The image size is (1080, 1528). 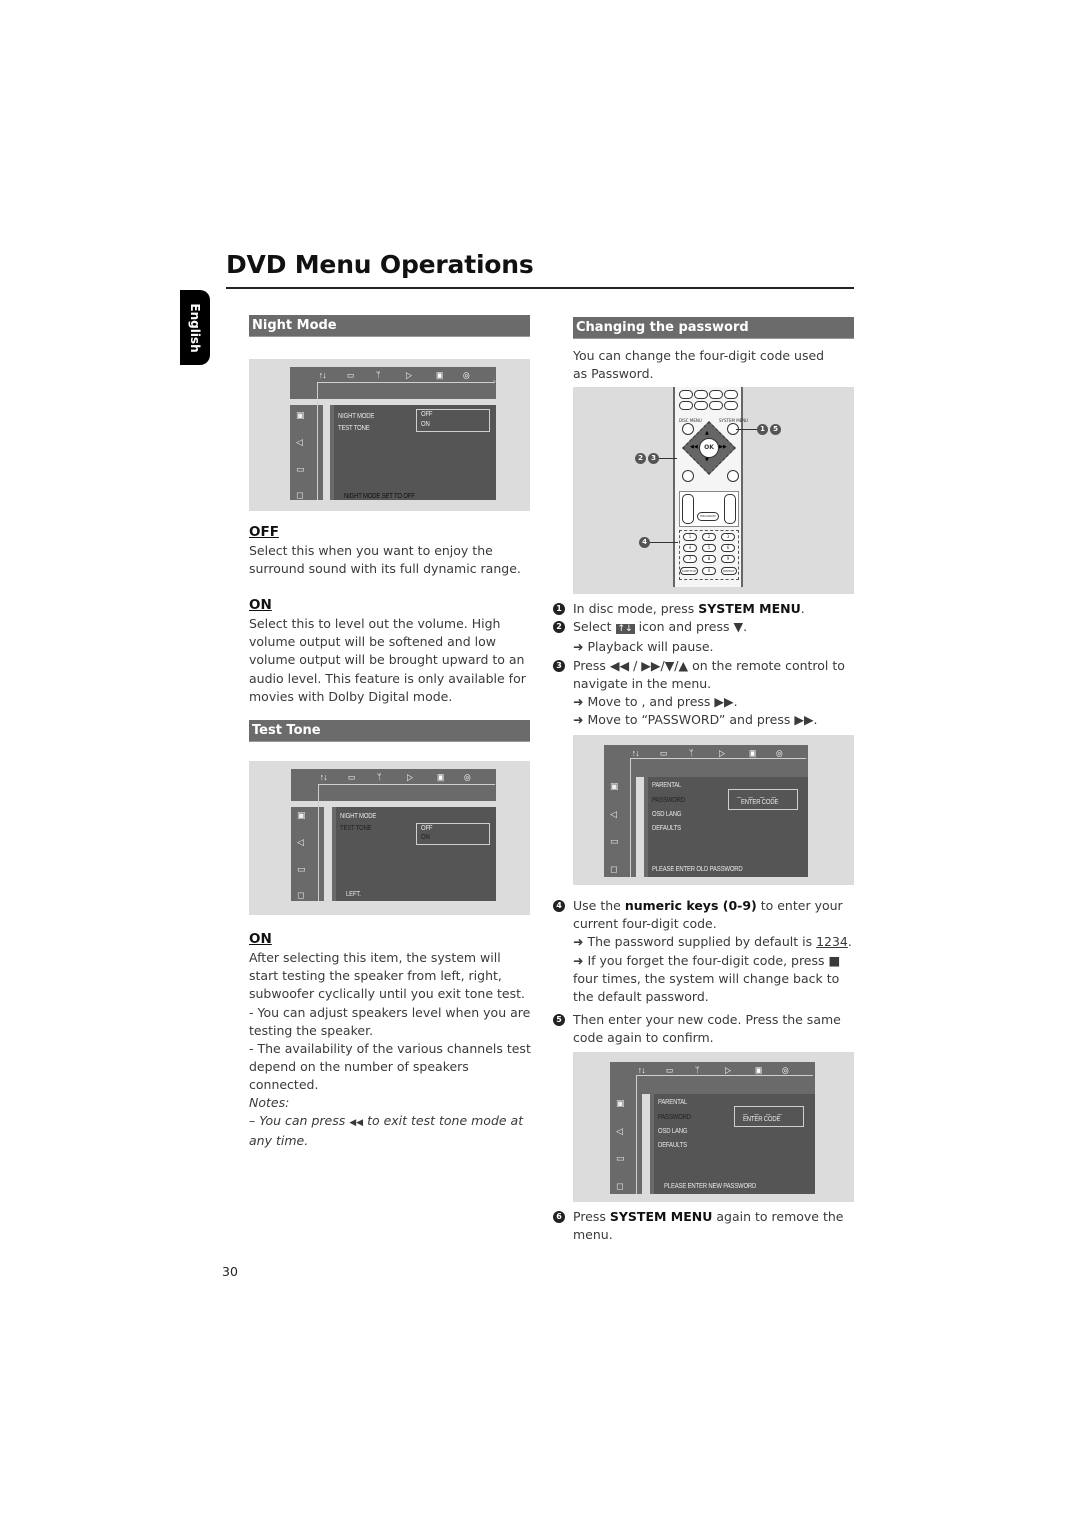 I want to click on enter-code-label: ENTER CODE, so click(x=762, y=1119).